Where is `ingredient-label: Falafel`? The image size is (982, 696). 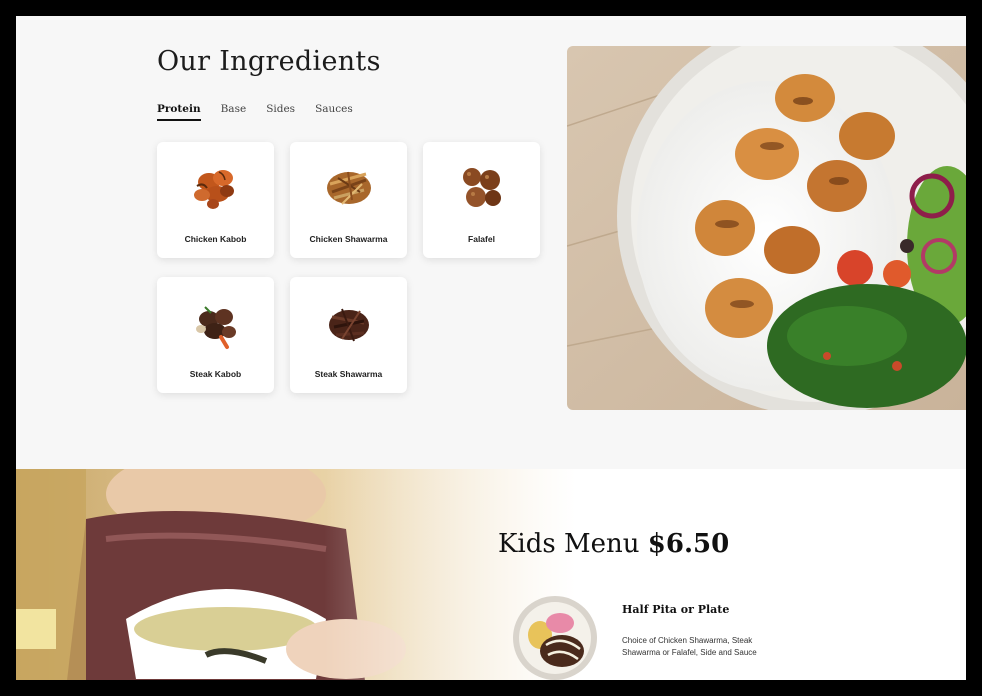 ingredient-label: Falafel is located at coordinates (481, 239).